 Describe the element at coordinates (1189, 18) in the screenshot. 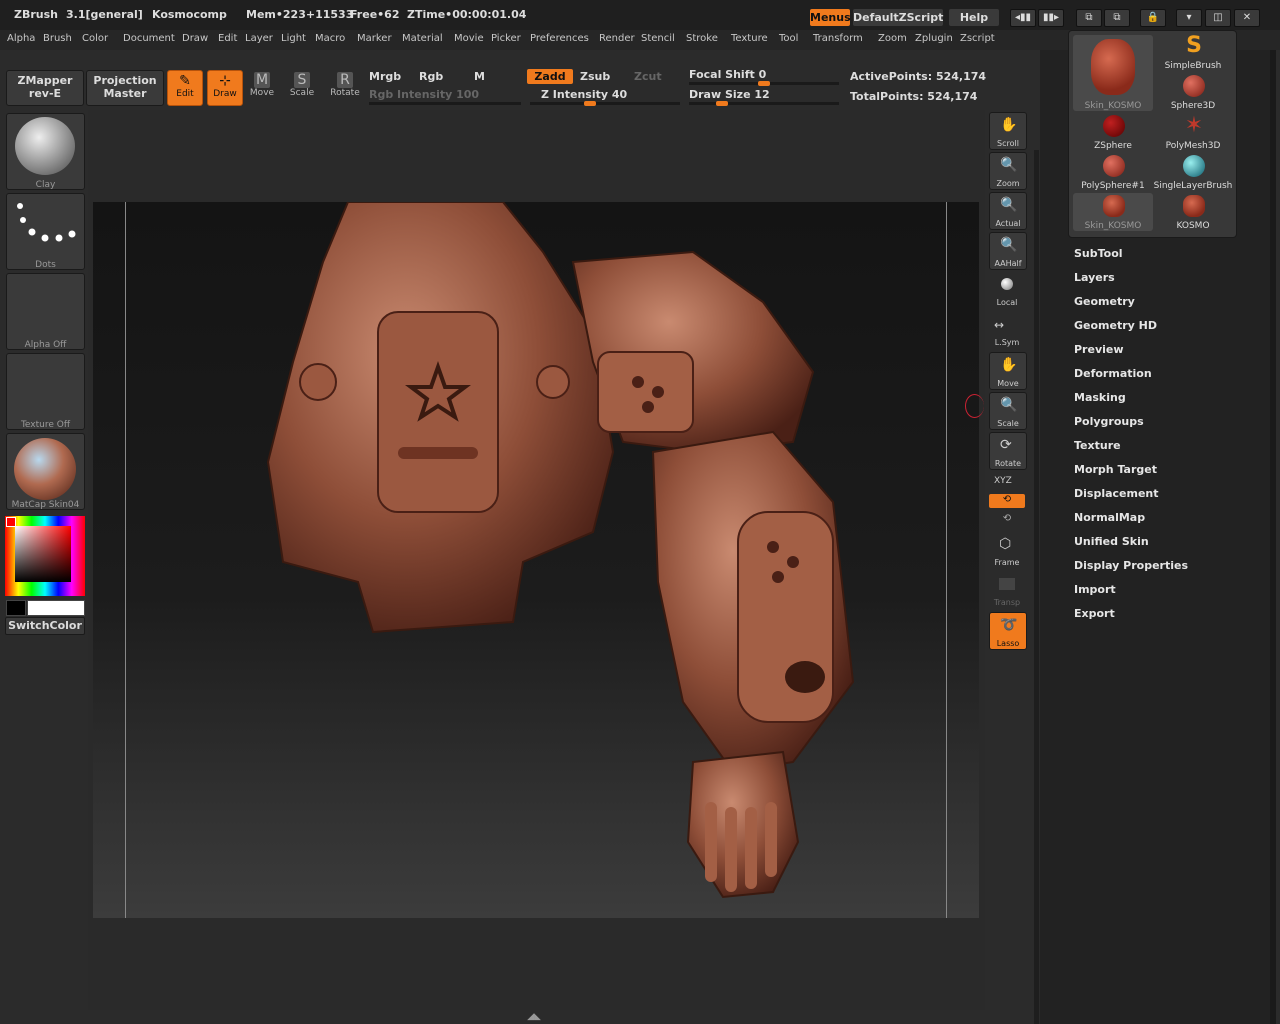

I see `minimize-icon: ▾` at that location.